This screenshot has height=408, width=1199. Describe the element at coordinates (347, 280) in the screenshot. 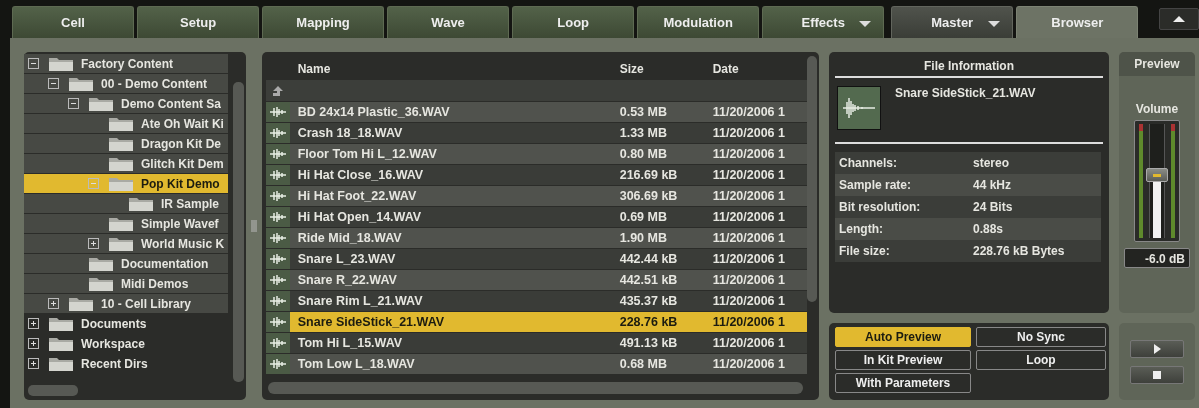

I see `file-name: Snare R_22.WAV` at that location.